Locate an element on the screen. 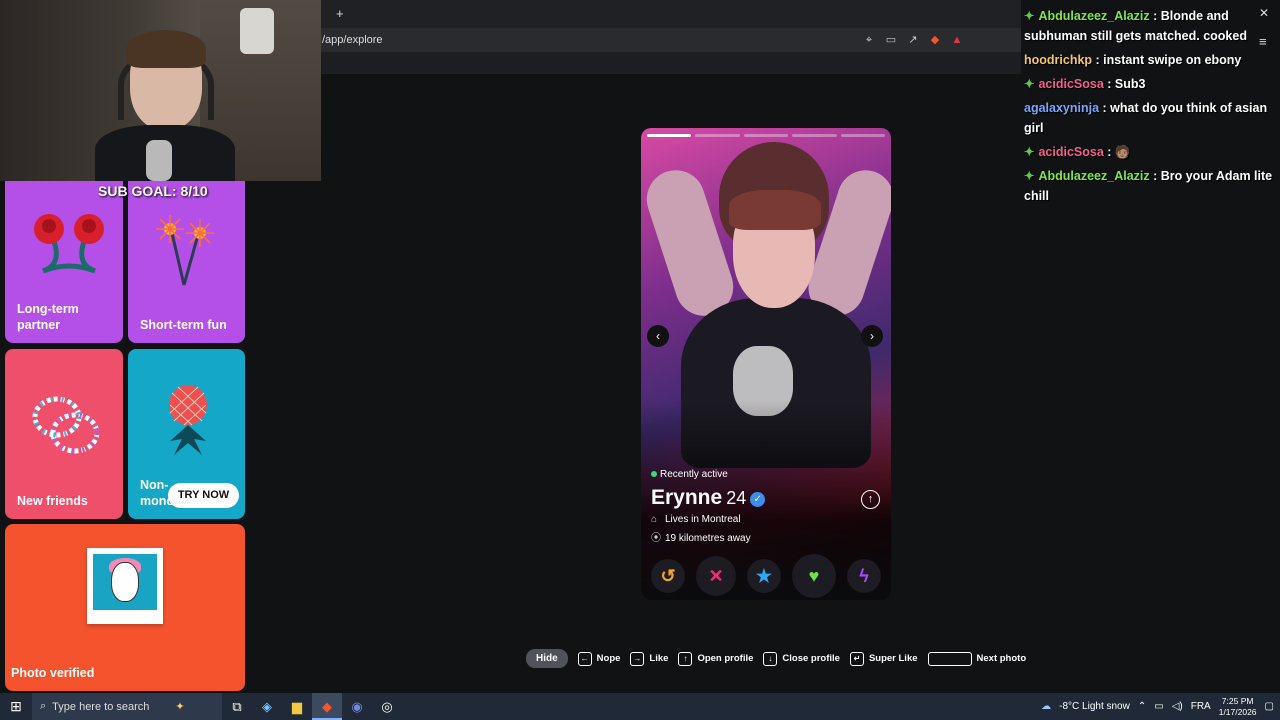 Image resolution: width=1280 pixels, height=720 pixels. rewind-button: ↺ is located at coordinates (668, 576).